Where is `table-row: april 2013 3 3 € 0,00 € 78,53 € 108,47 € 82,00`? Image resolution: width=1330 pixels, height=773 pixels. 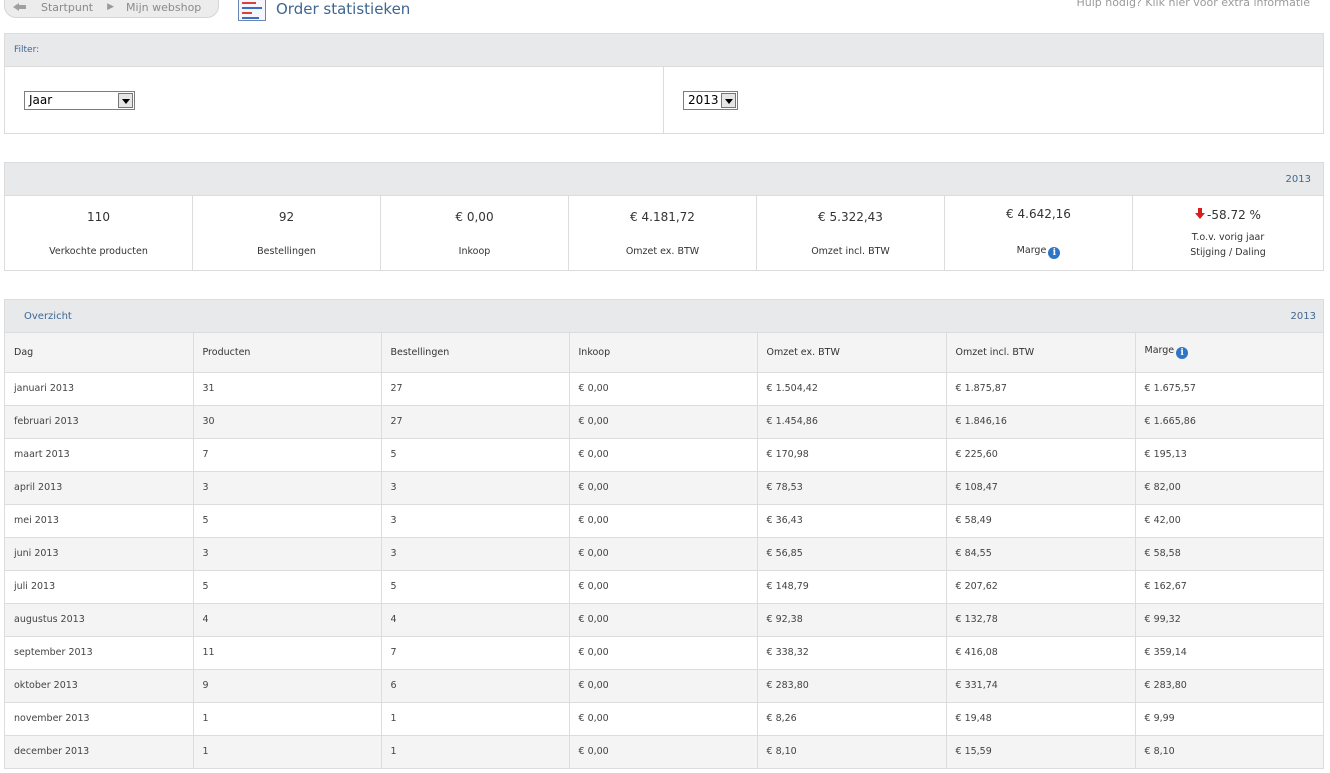 table-row: april 2013 3 3 € 0,00 € 78,53 € 108,47 € 82,00 is located at coordinates (664, 488).